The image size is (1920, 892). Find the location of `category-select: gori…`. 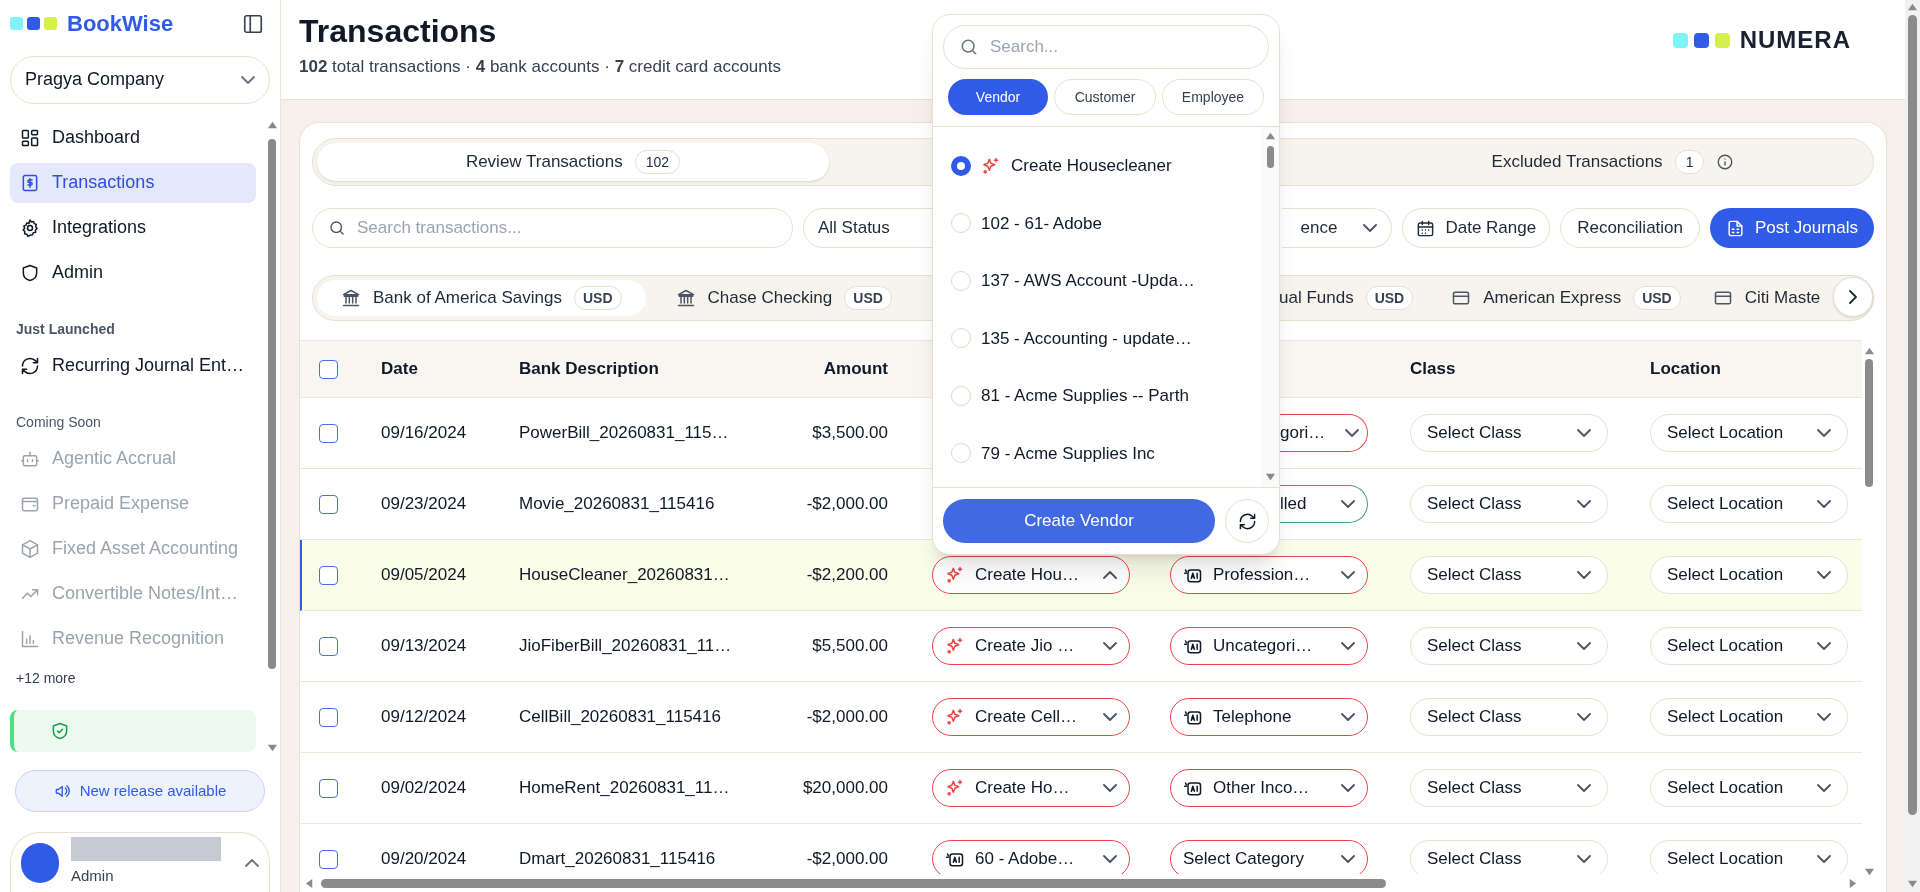

category-select: gori… is located at coordinates (1324, 433).